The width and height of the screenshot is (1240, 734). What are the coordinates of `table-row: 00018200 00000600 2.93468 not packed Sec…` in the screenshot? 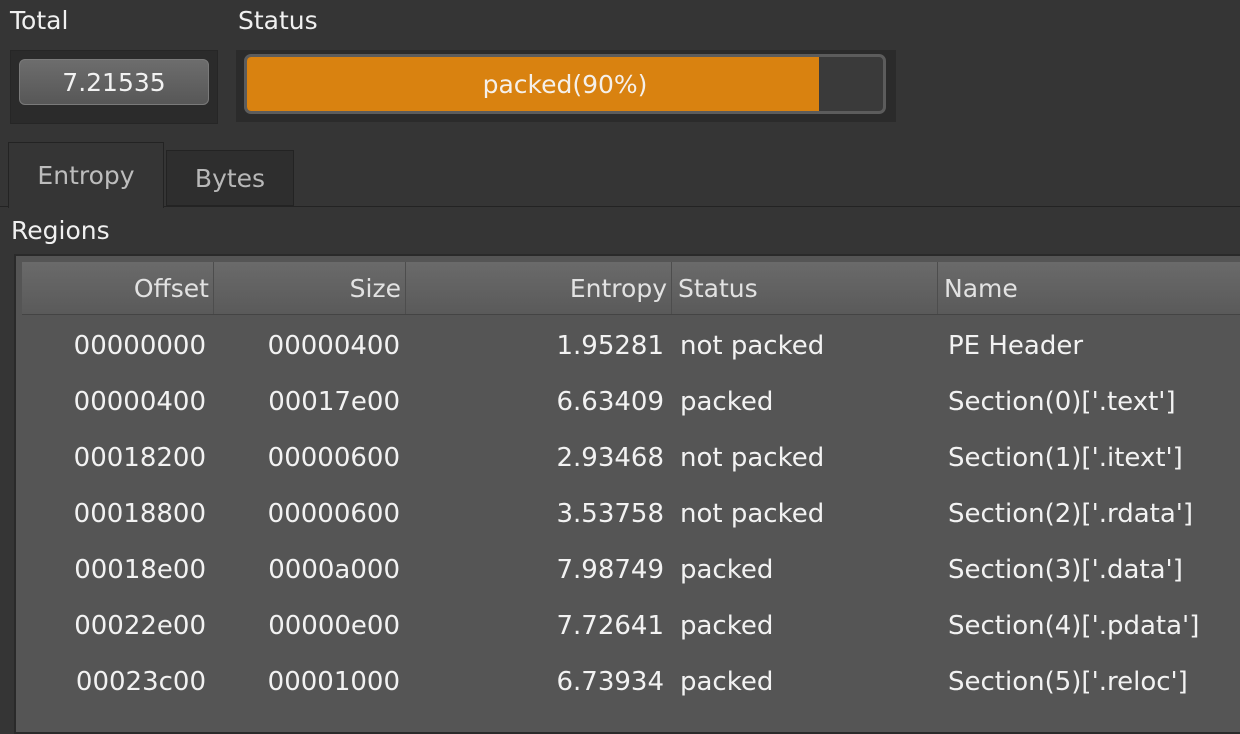 It's located at (631, 458).